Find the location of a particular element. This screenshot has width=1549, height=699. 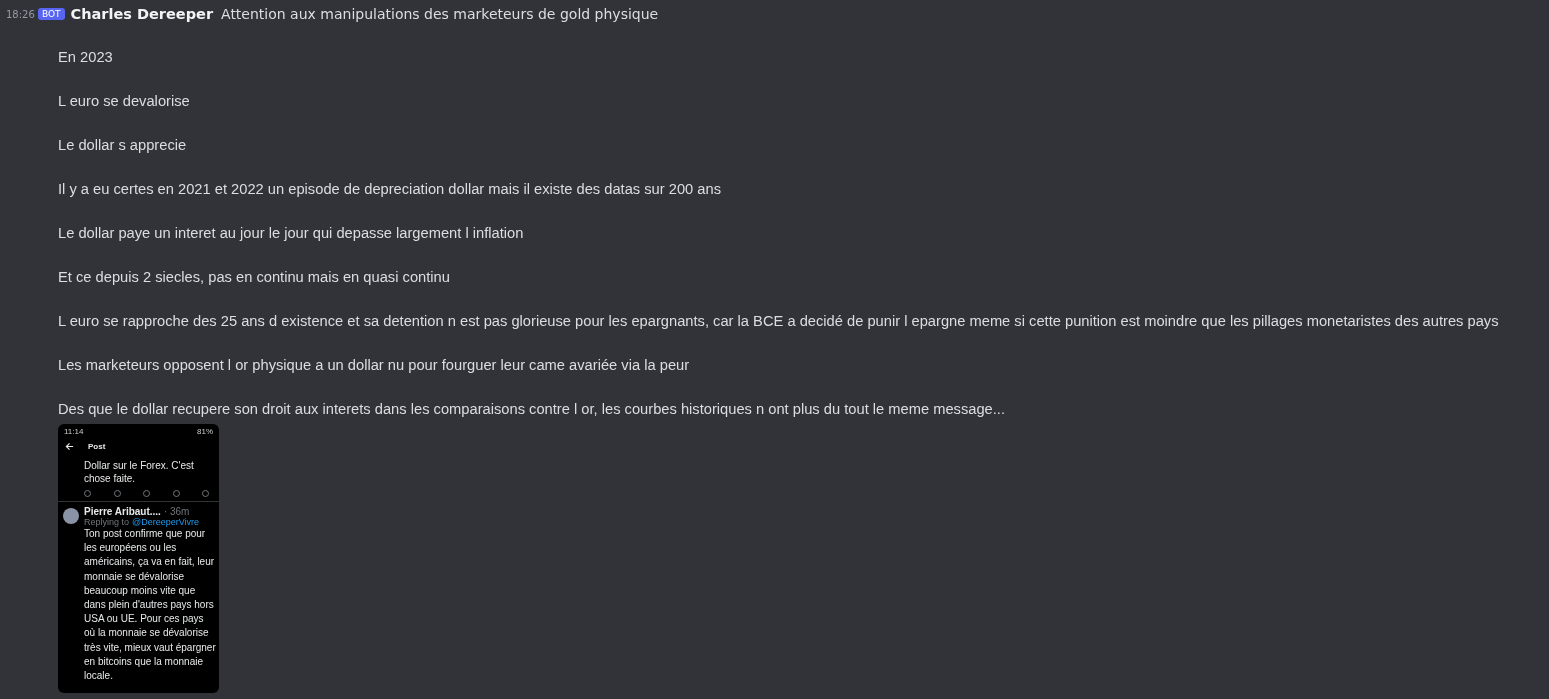

message-text: Il y a eu certes en 2021 et 2022 un episode de depreciation dollar mais il existe des datas sur 200 ans is located at coordinates (390, 189).